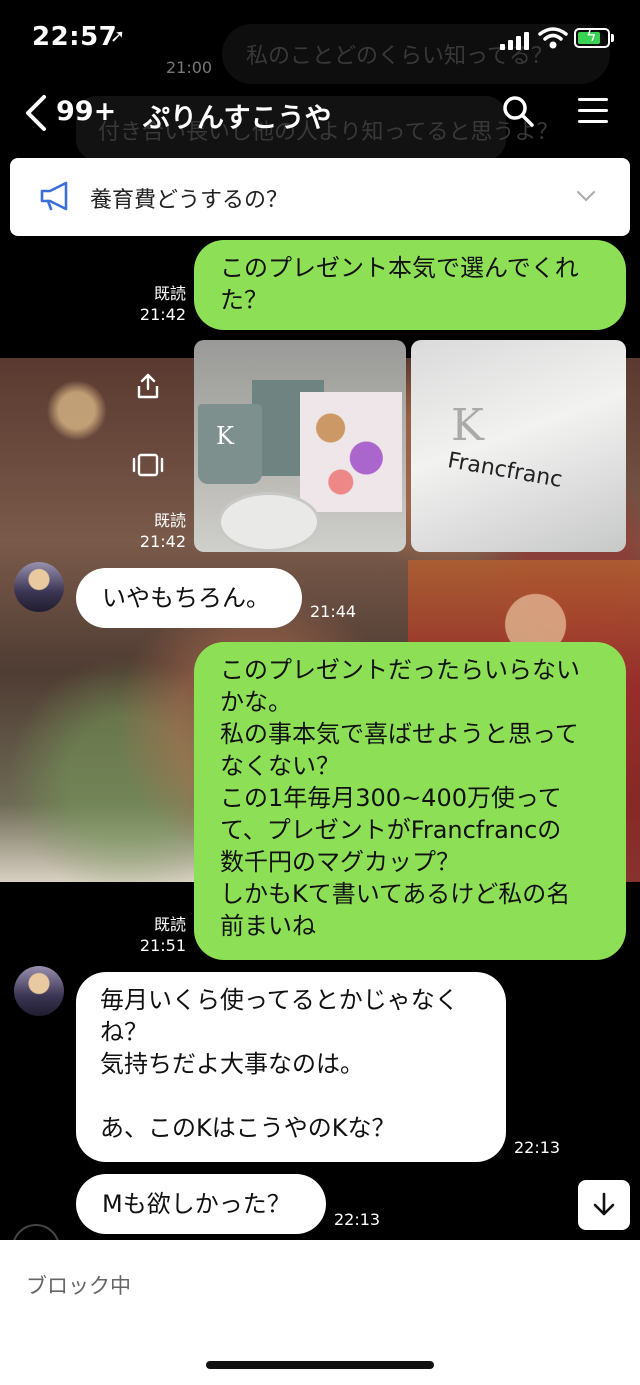 The height and width of the screenshot is (1385, 640). What do you see at coordinates (244, 300) in the screenshot?
I see `message-line: た？` at bounding box center [244, 300].